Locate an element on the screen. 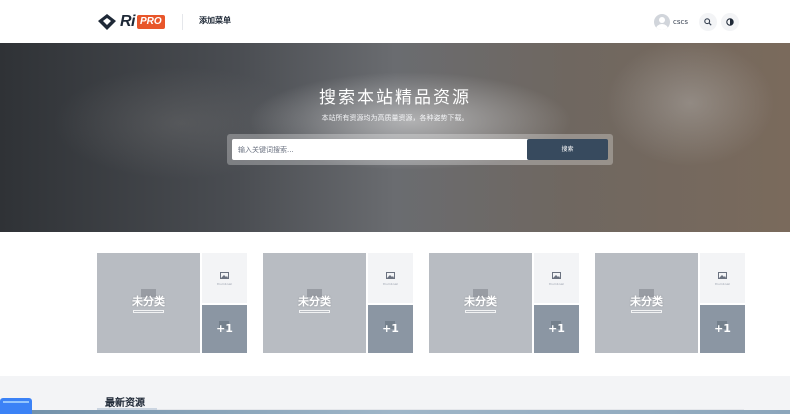 This screenshot has width=790, height=414. search-icon is located at coordinates (708, 22).